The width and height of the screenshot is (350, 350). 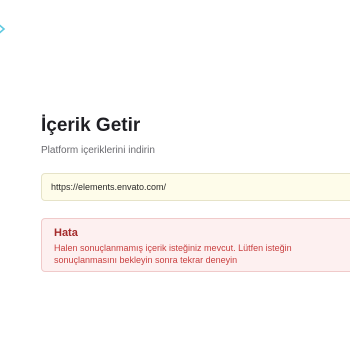 What do you see at coordinates (3, 29) in the screenshot?
I see `envato-leaf-icon` at bounding box center [3, 29].